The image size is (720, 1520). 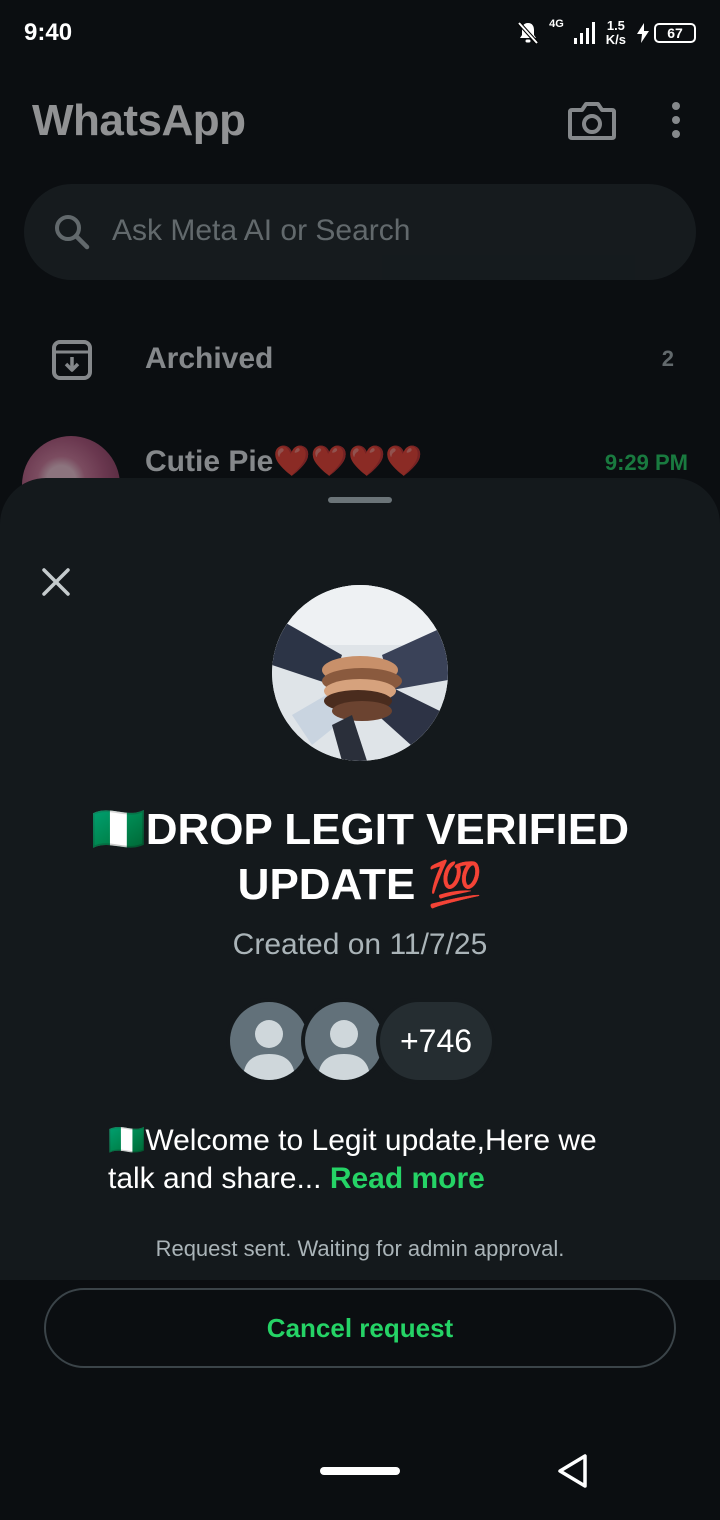 What do you see at coordinates (360, 944) in the screenshot?
I see `created-date: Created on 11/7/25` at bounding box center [360, 944].